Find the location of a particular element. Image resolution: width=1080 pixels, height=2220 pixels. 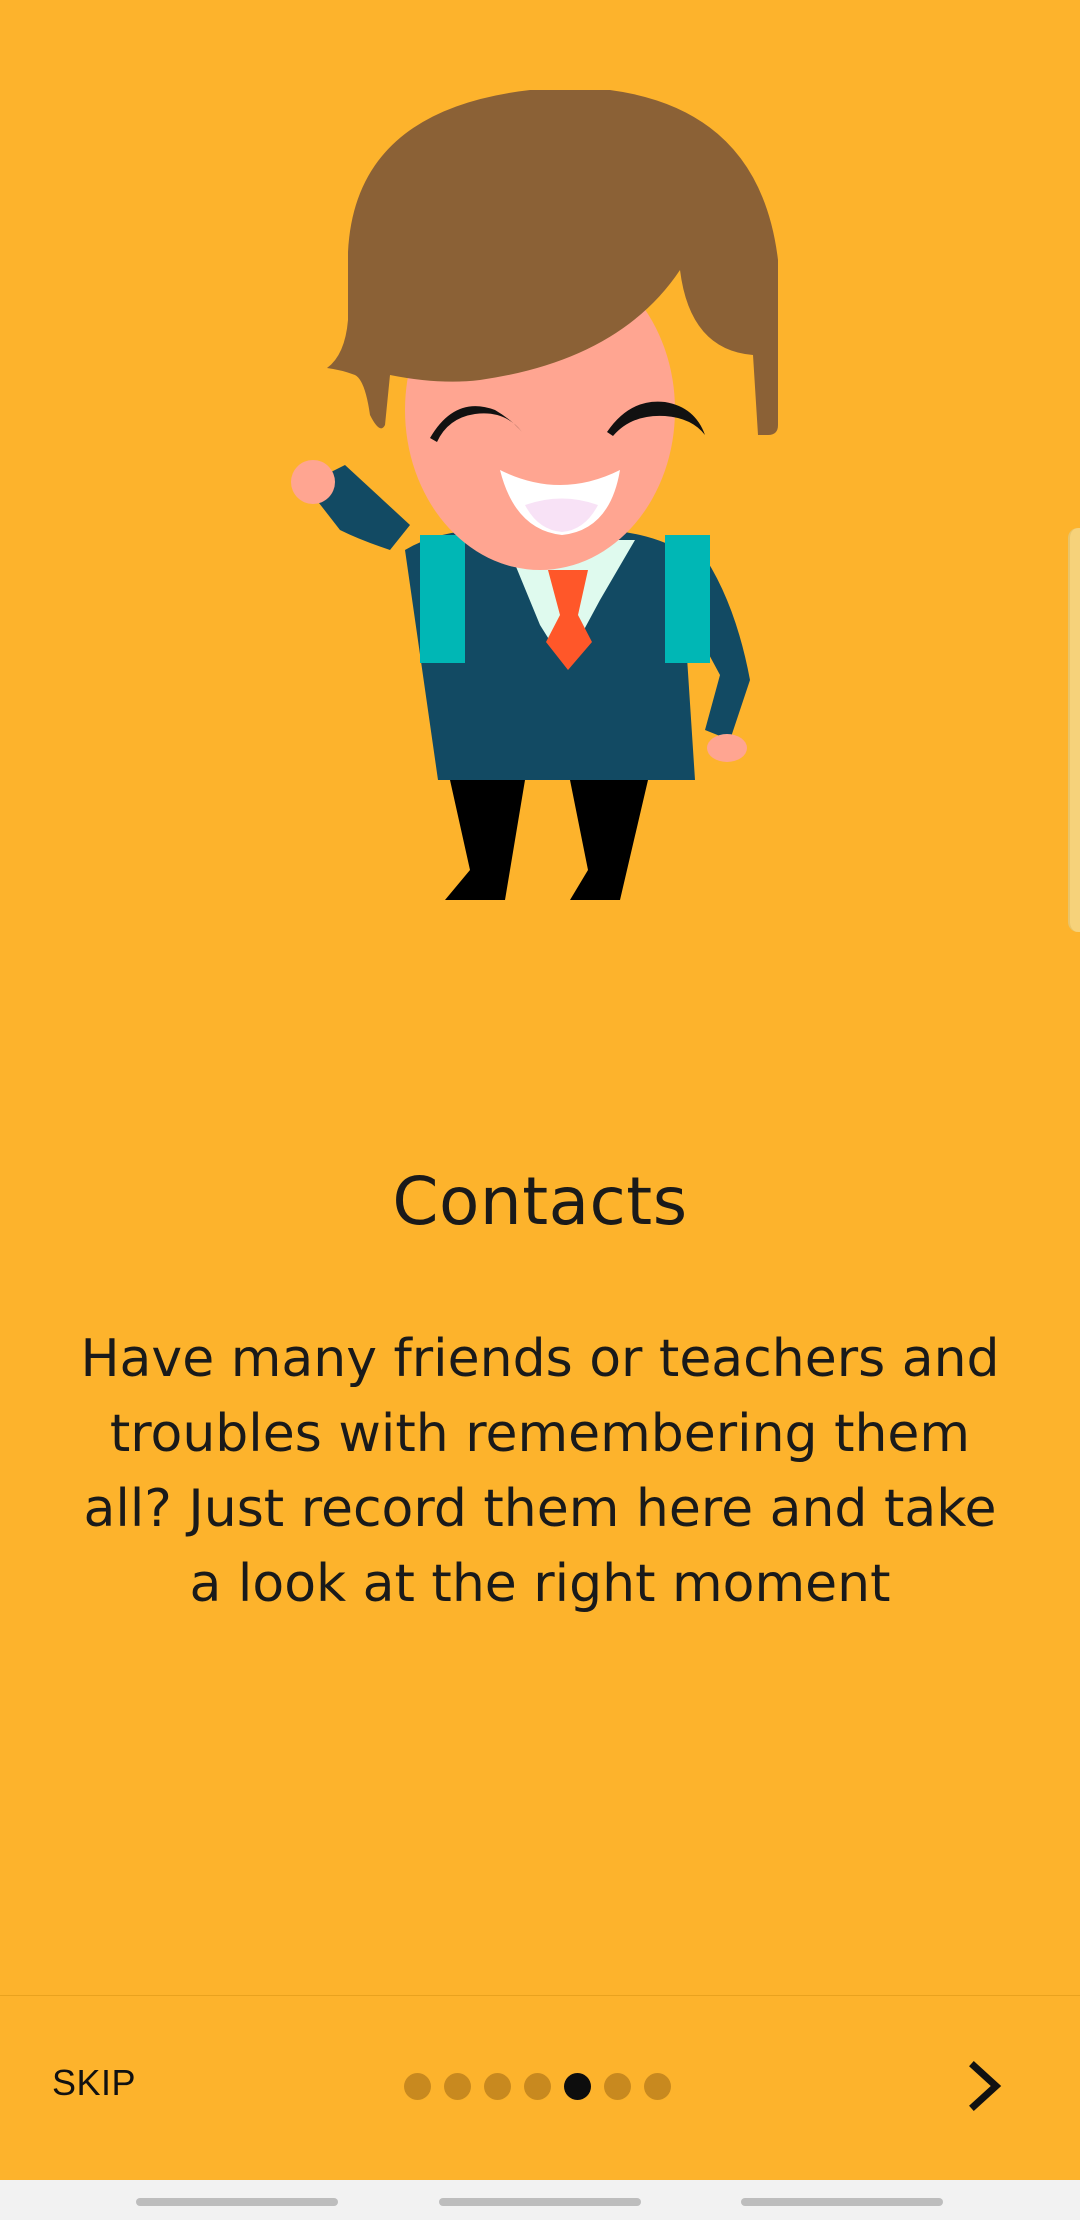

next-button is located at coordinates (985, 2086).